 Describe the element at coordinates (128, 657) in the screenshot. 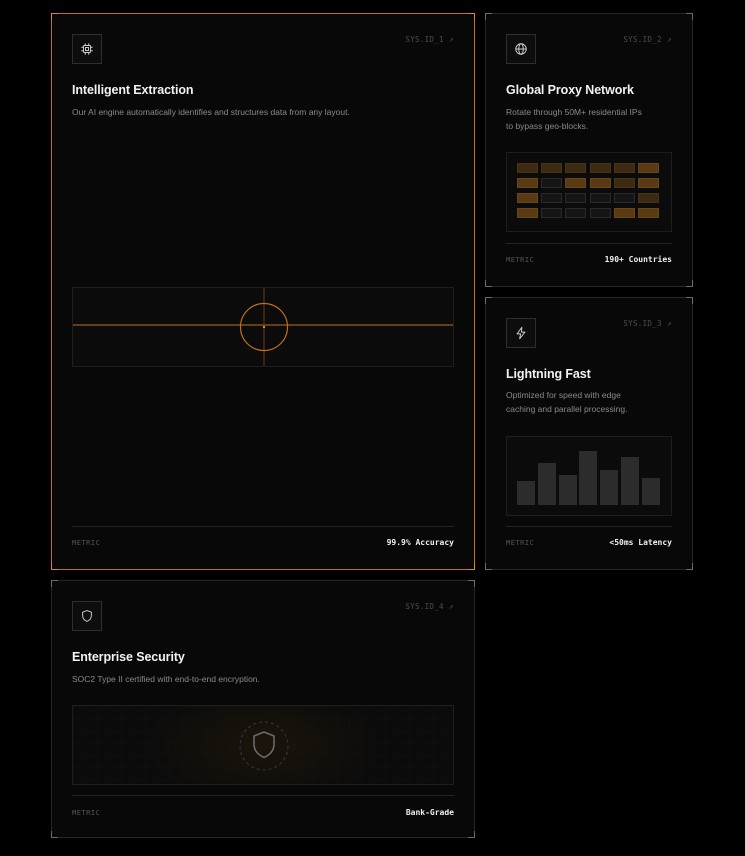

I see `card-title: Enterprise Security` at that location.